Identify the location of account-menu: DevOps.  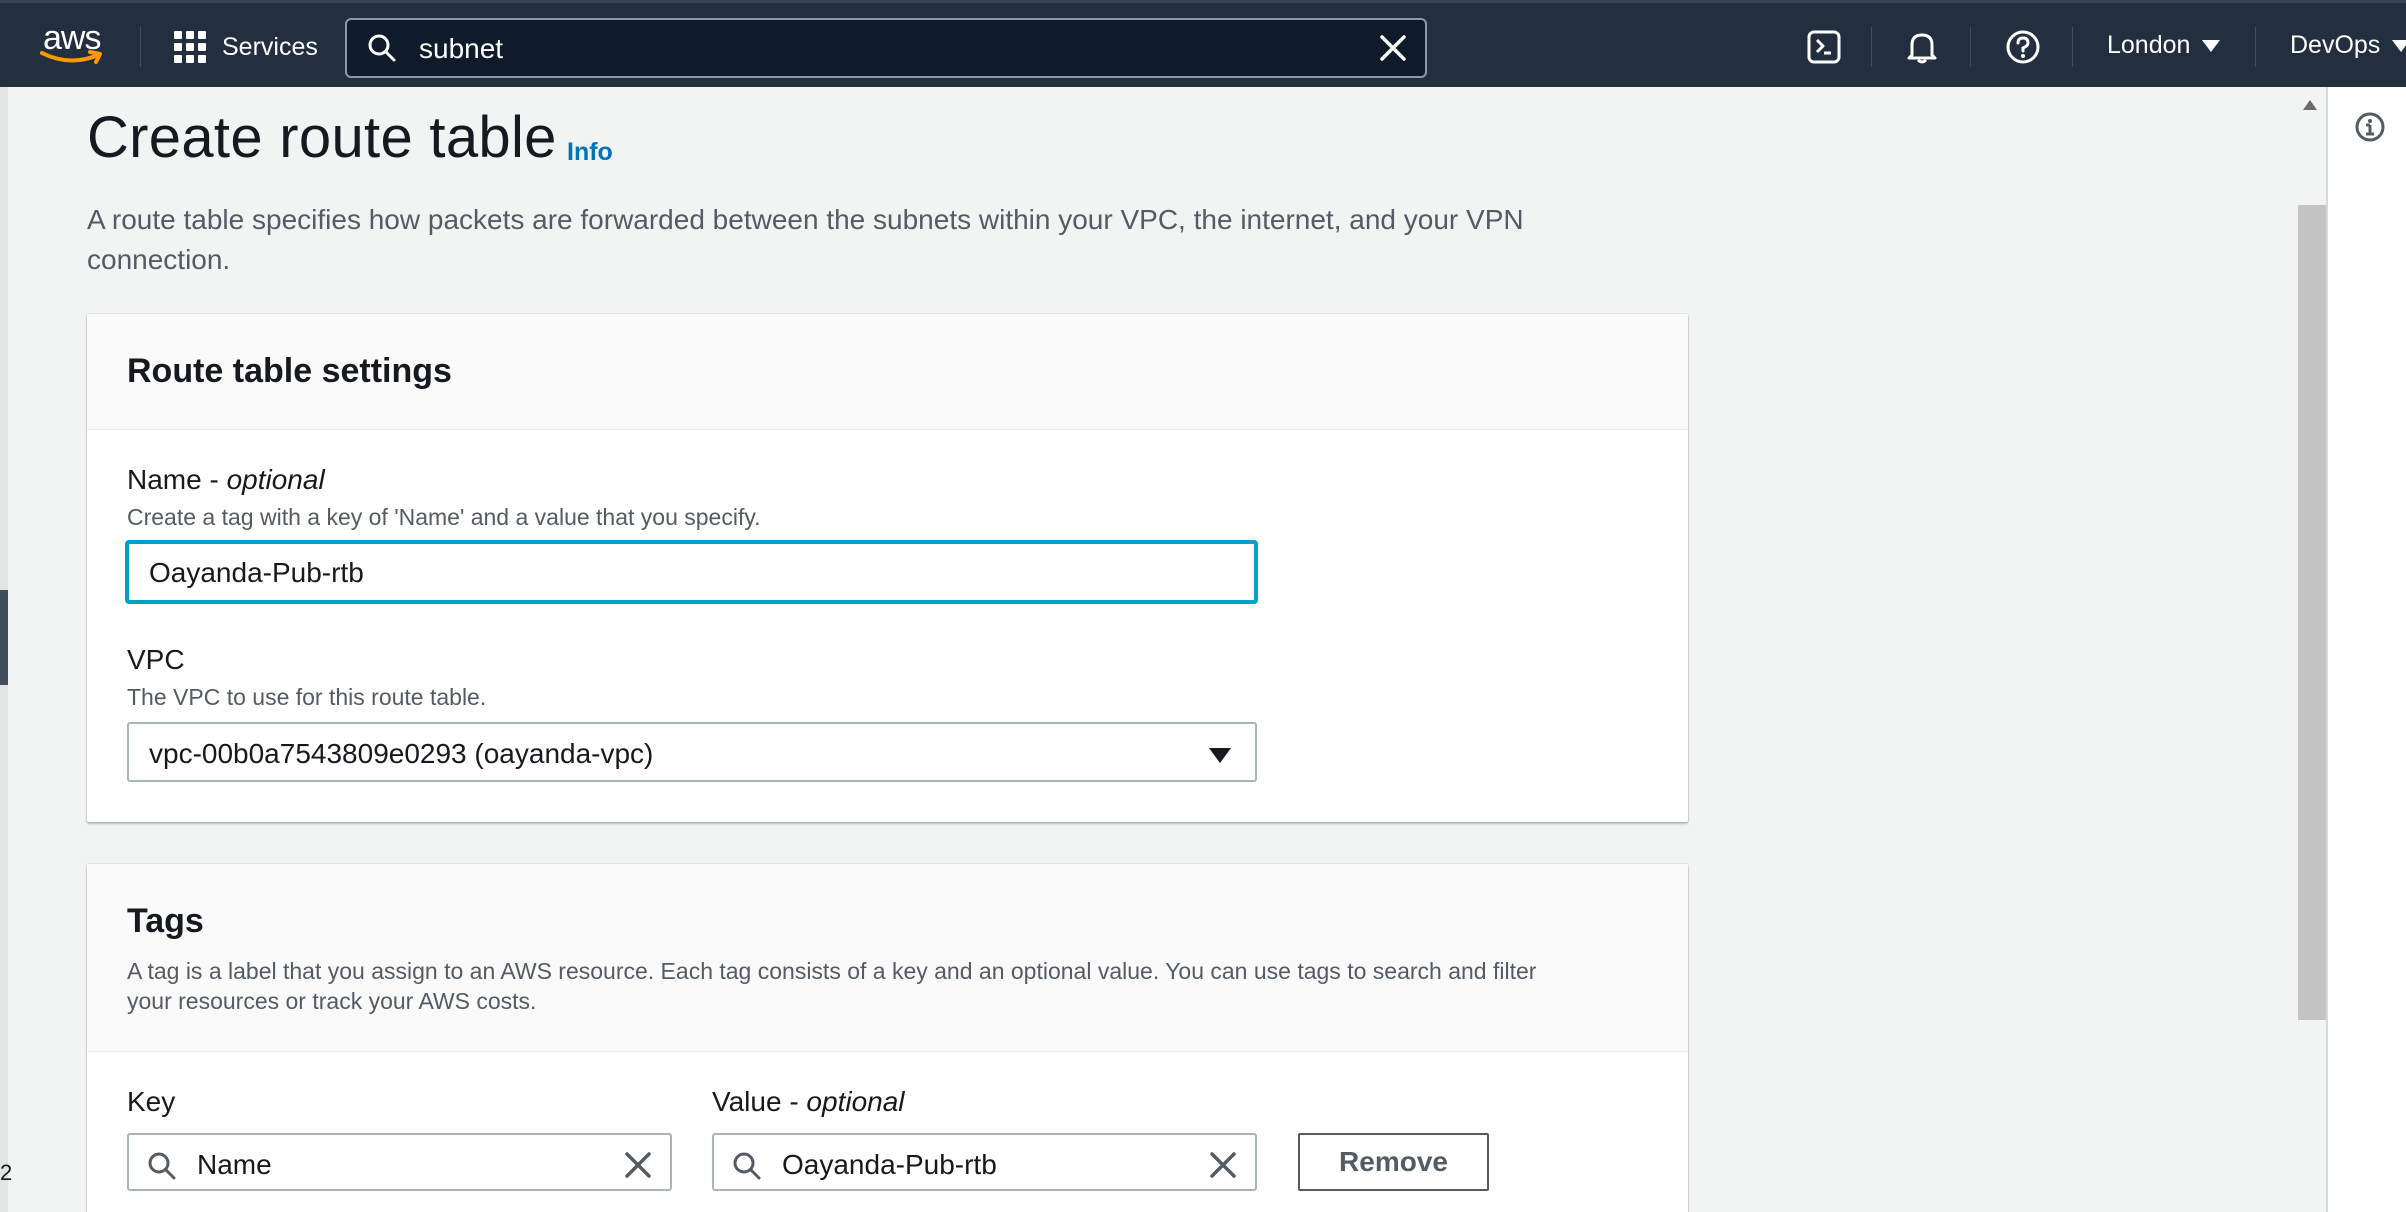
(2348, 45).